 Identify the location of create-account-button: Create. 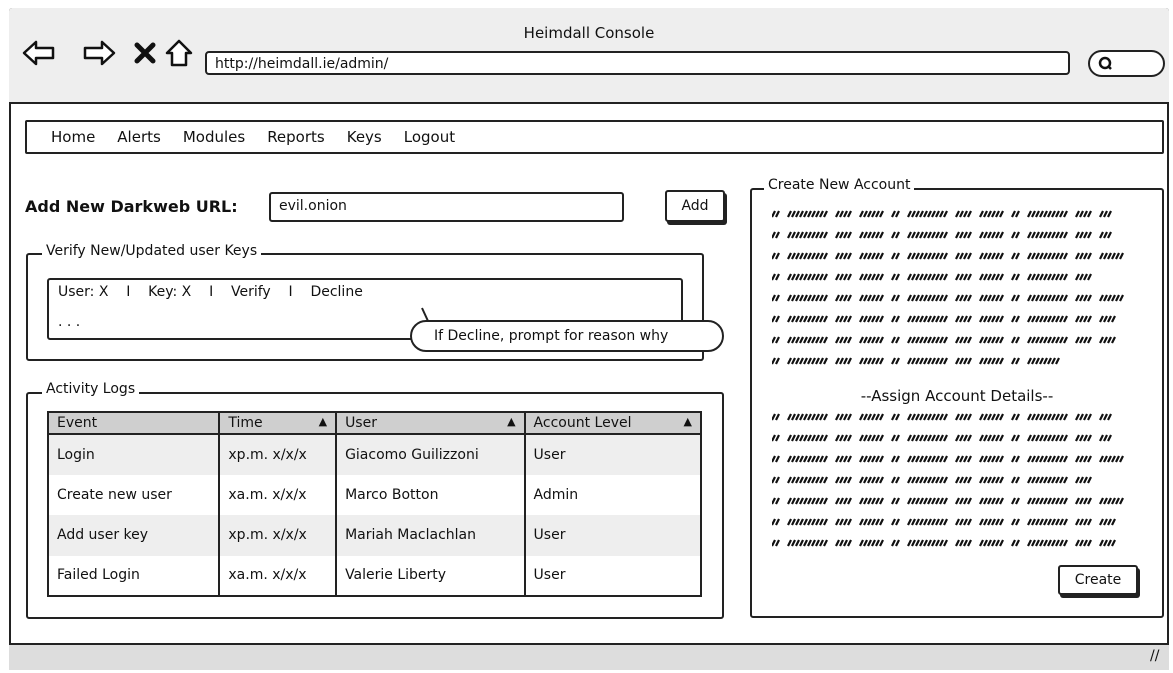
(1098, 580).